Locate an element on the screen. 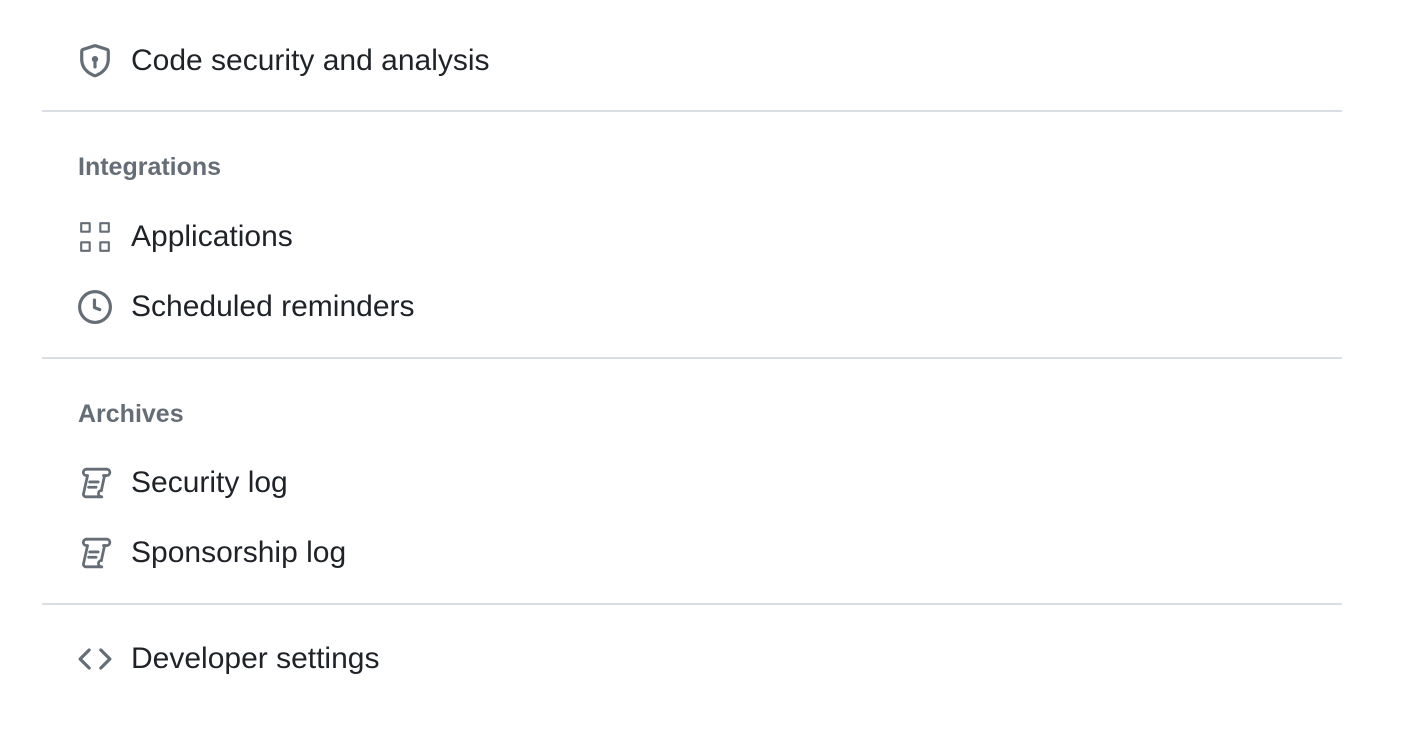 This screenshot has height=746, width=1408. sidebar-item-label: Sponsorship log is located at coordinates (239, 552).